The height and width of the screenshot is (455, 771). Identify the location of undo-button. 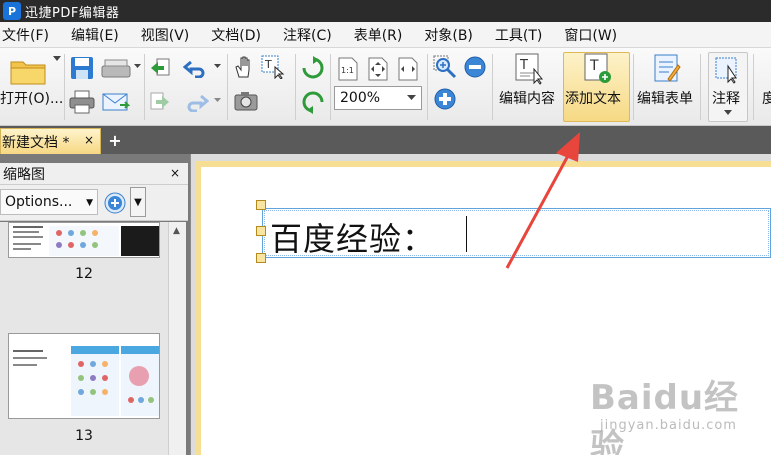
(196, 68).